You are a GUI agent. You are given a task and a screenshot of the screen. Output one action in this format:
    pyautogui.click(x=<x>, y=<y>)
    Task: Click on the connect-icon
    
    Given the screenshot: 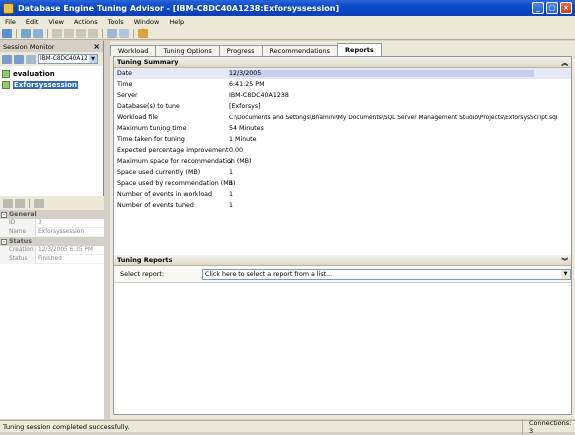 What is the action you would take?
    pyautogui.click(x=7, y=59)
    